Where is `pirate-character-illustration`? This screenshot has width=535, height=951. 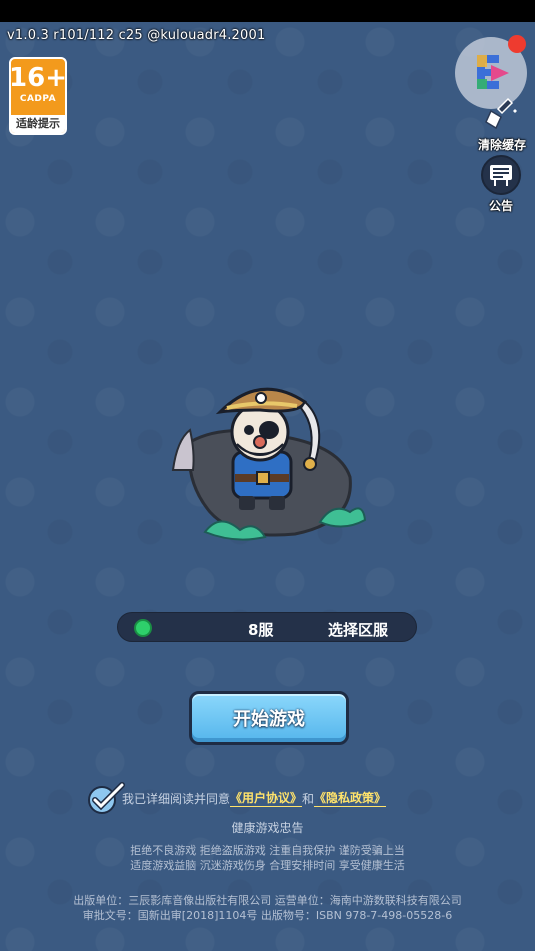
pirate-character-illustration is located at coordinates (270, 462).